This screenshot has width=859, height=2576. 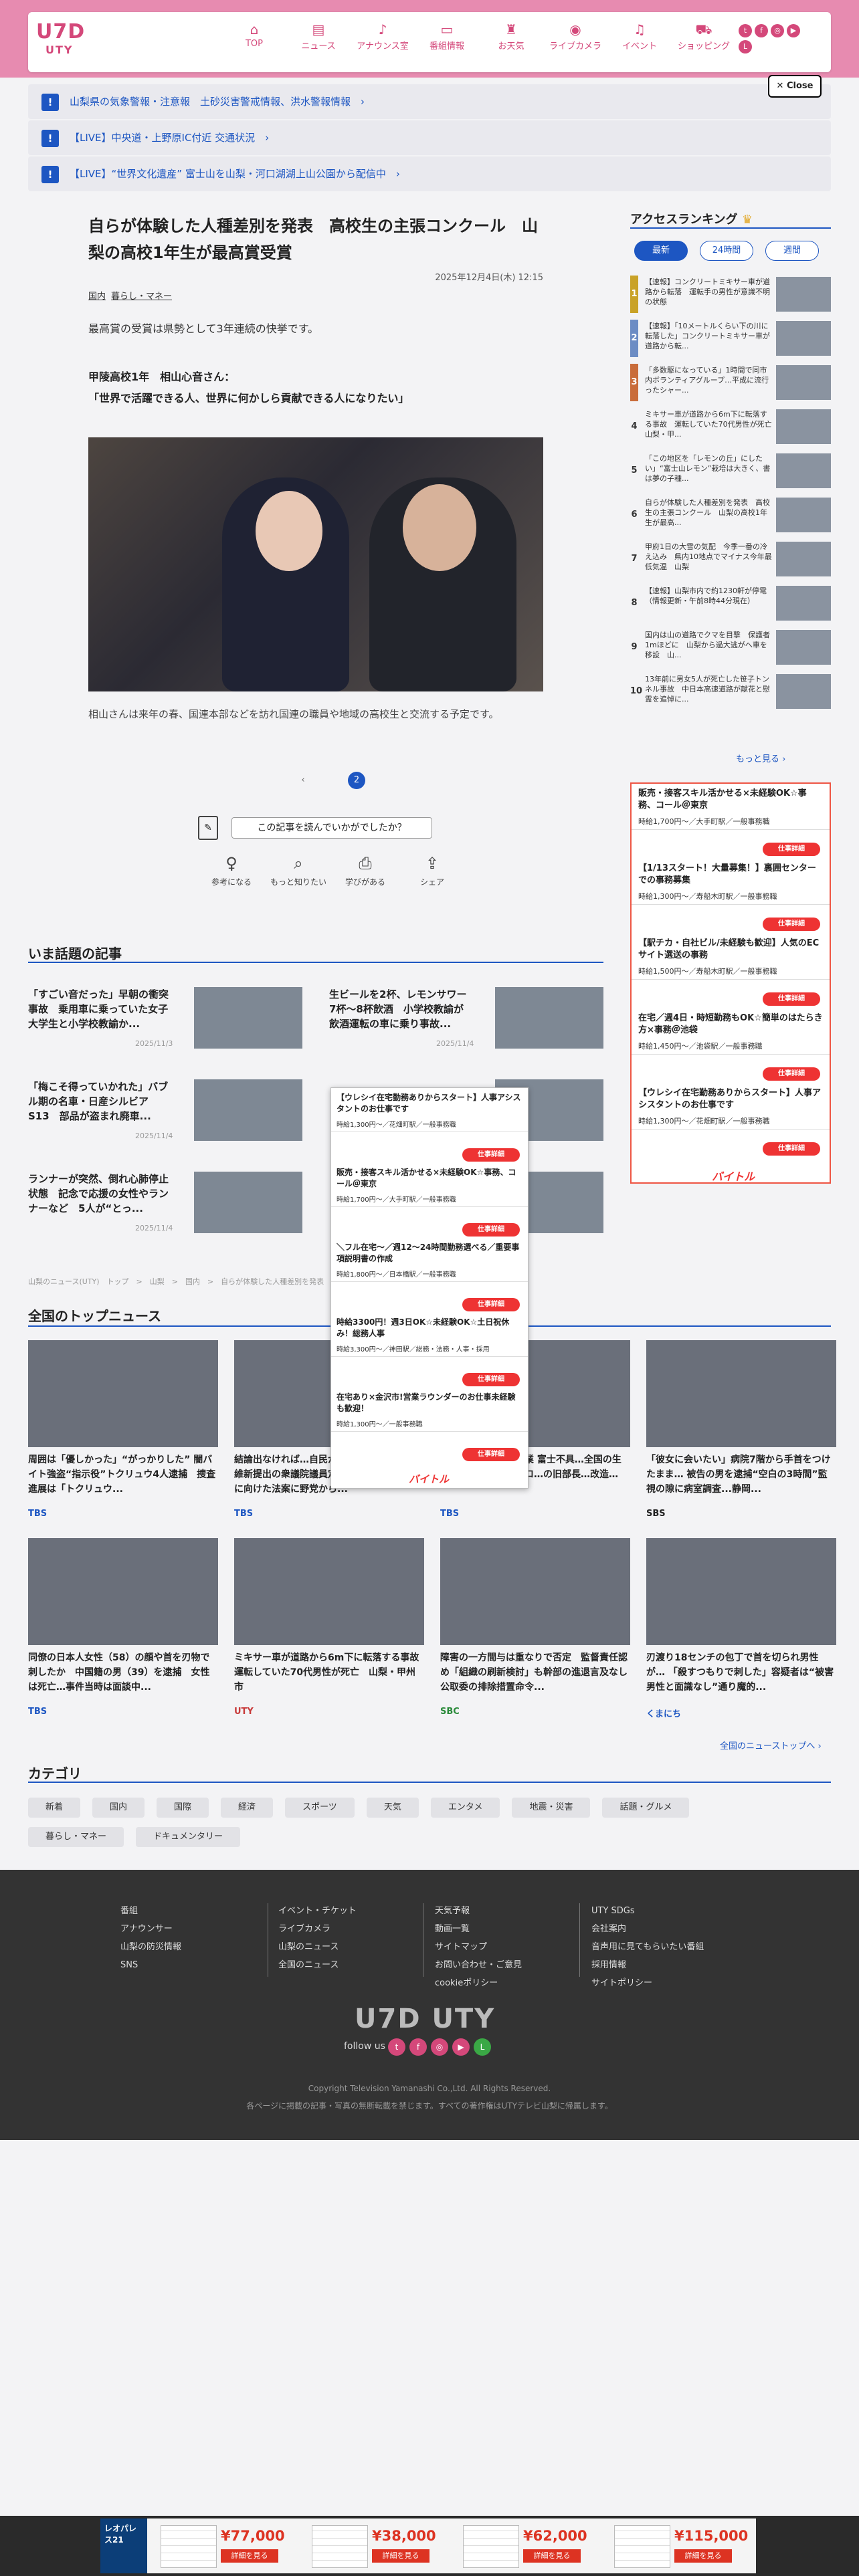 What do you see at coordinates (318, 1911) in the screenshot?
I see `footer-link: イベント・チケット` at bounding box center [318, 1911].